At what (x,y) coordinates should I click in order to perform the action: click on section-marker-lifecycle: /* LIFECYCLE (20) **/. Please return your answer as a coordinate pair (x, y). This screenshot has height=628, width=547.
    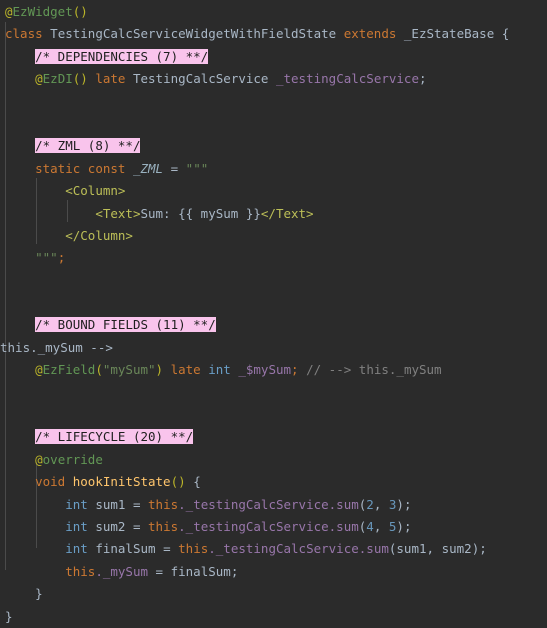
    Looking at the image, I should click on (114, 437).